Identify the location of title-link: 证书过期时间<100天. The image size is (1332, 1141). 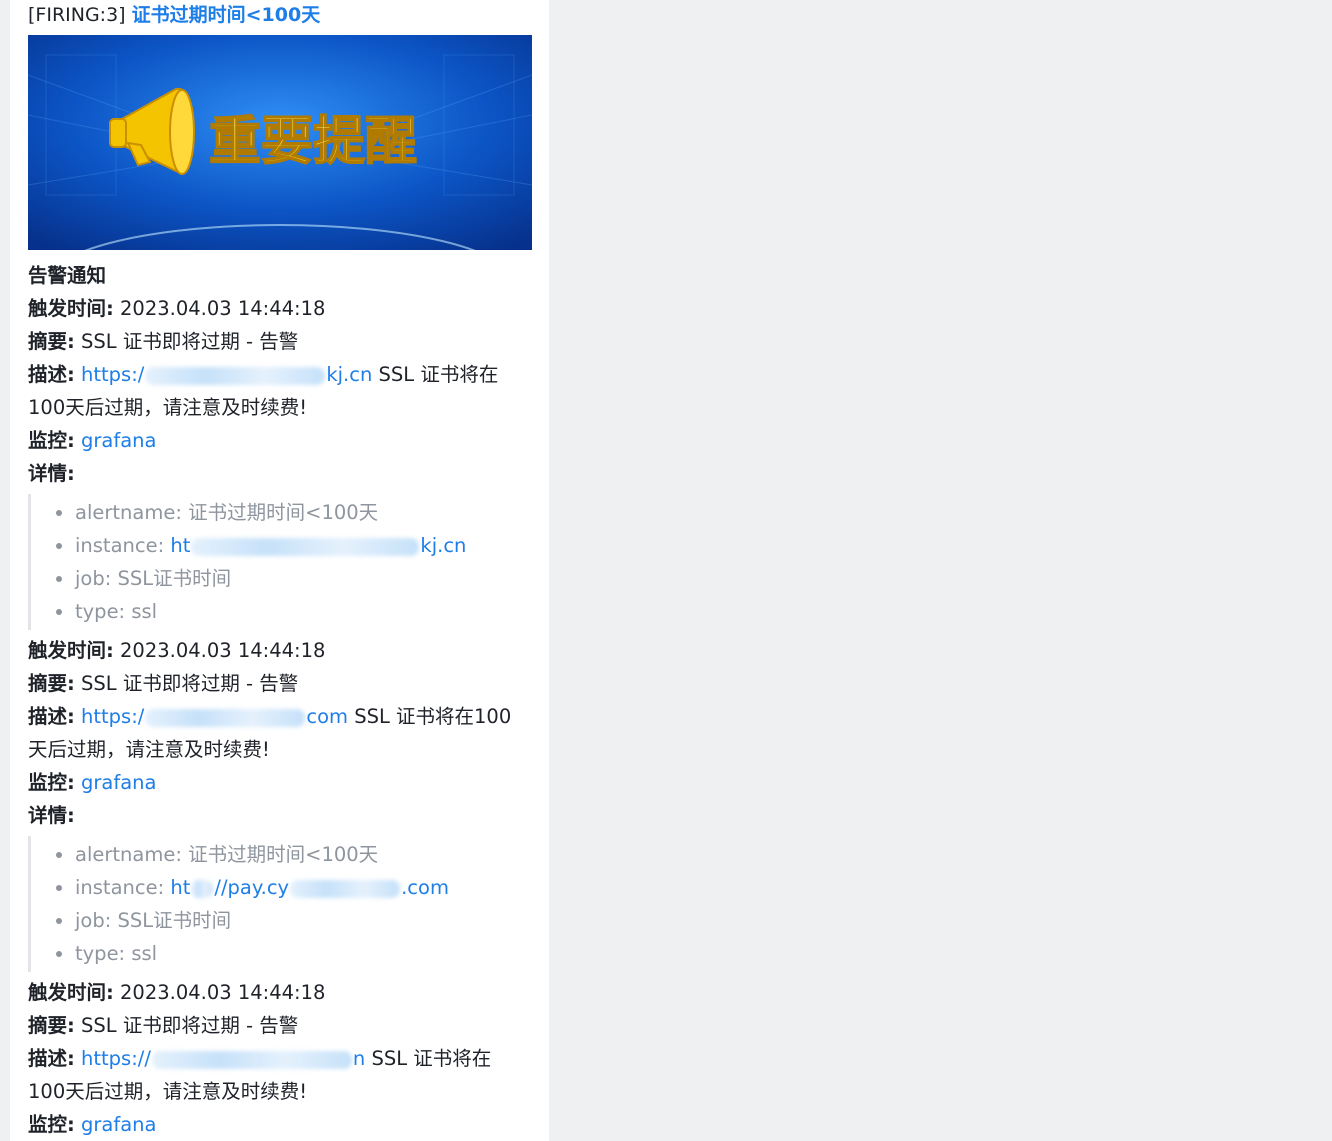
(226, 15).